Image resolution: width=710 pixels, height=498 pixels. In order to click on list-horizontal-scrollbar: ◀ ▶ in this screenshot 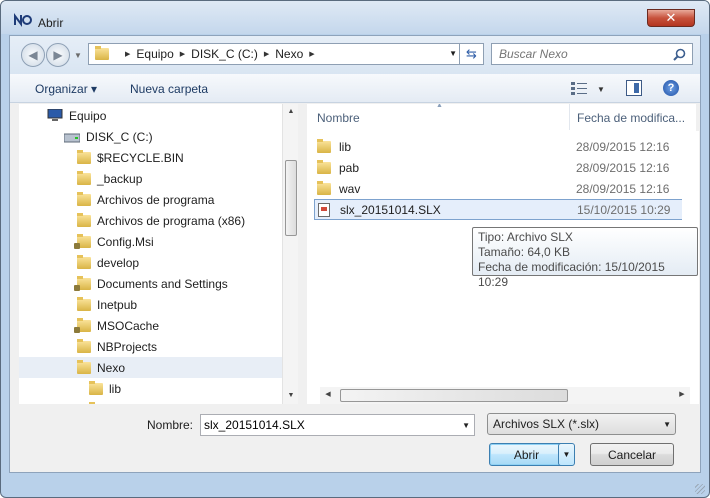, I will do `click(505, 395)`.